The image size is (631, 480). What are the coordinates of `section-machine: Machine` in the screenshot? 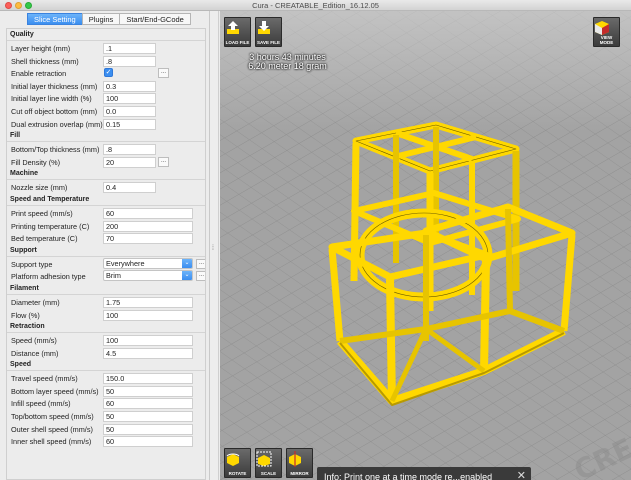 It's located at (106, 174).